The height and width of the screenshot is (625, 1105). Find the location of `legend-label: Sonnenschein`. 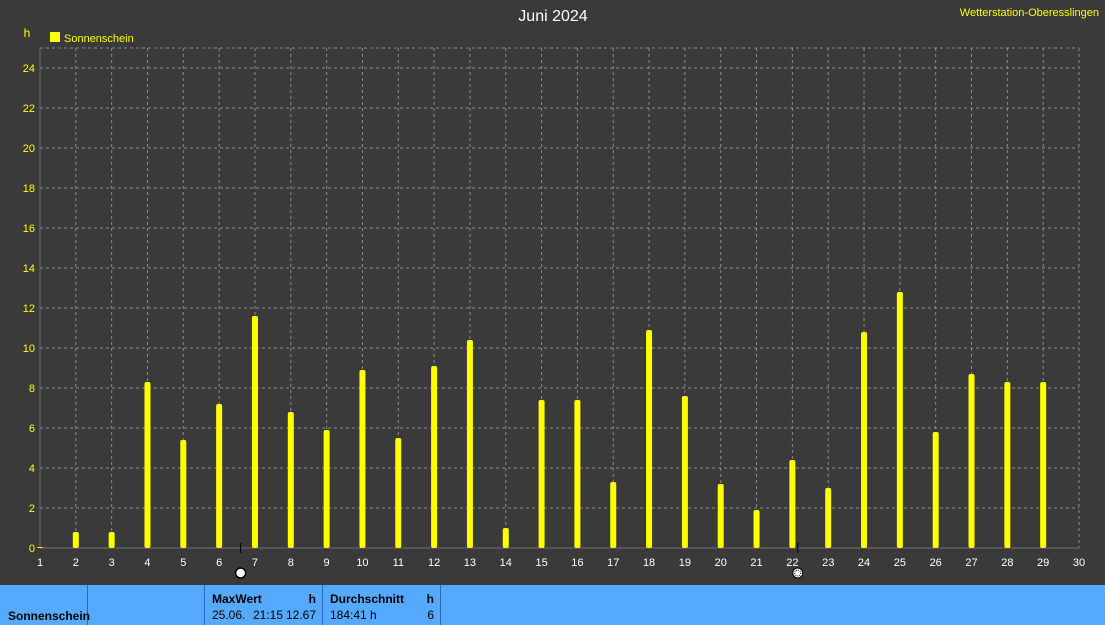

legend-label: Sonnenschein is located at coordinates (99, 39).